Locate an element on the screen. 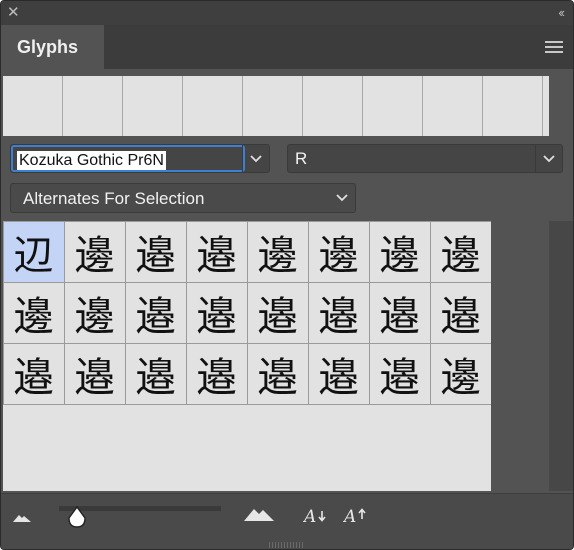 The image size is (574, 550). hamburger-menu-icon is located at coordinates (554, 47).